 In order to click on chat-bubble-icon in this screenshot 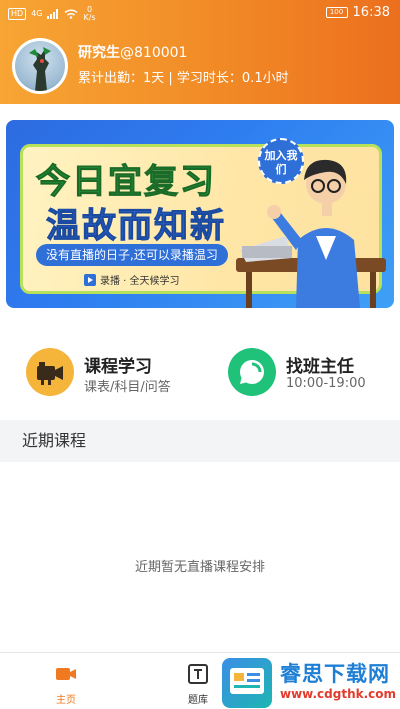, I will do `click(252, 372)`.